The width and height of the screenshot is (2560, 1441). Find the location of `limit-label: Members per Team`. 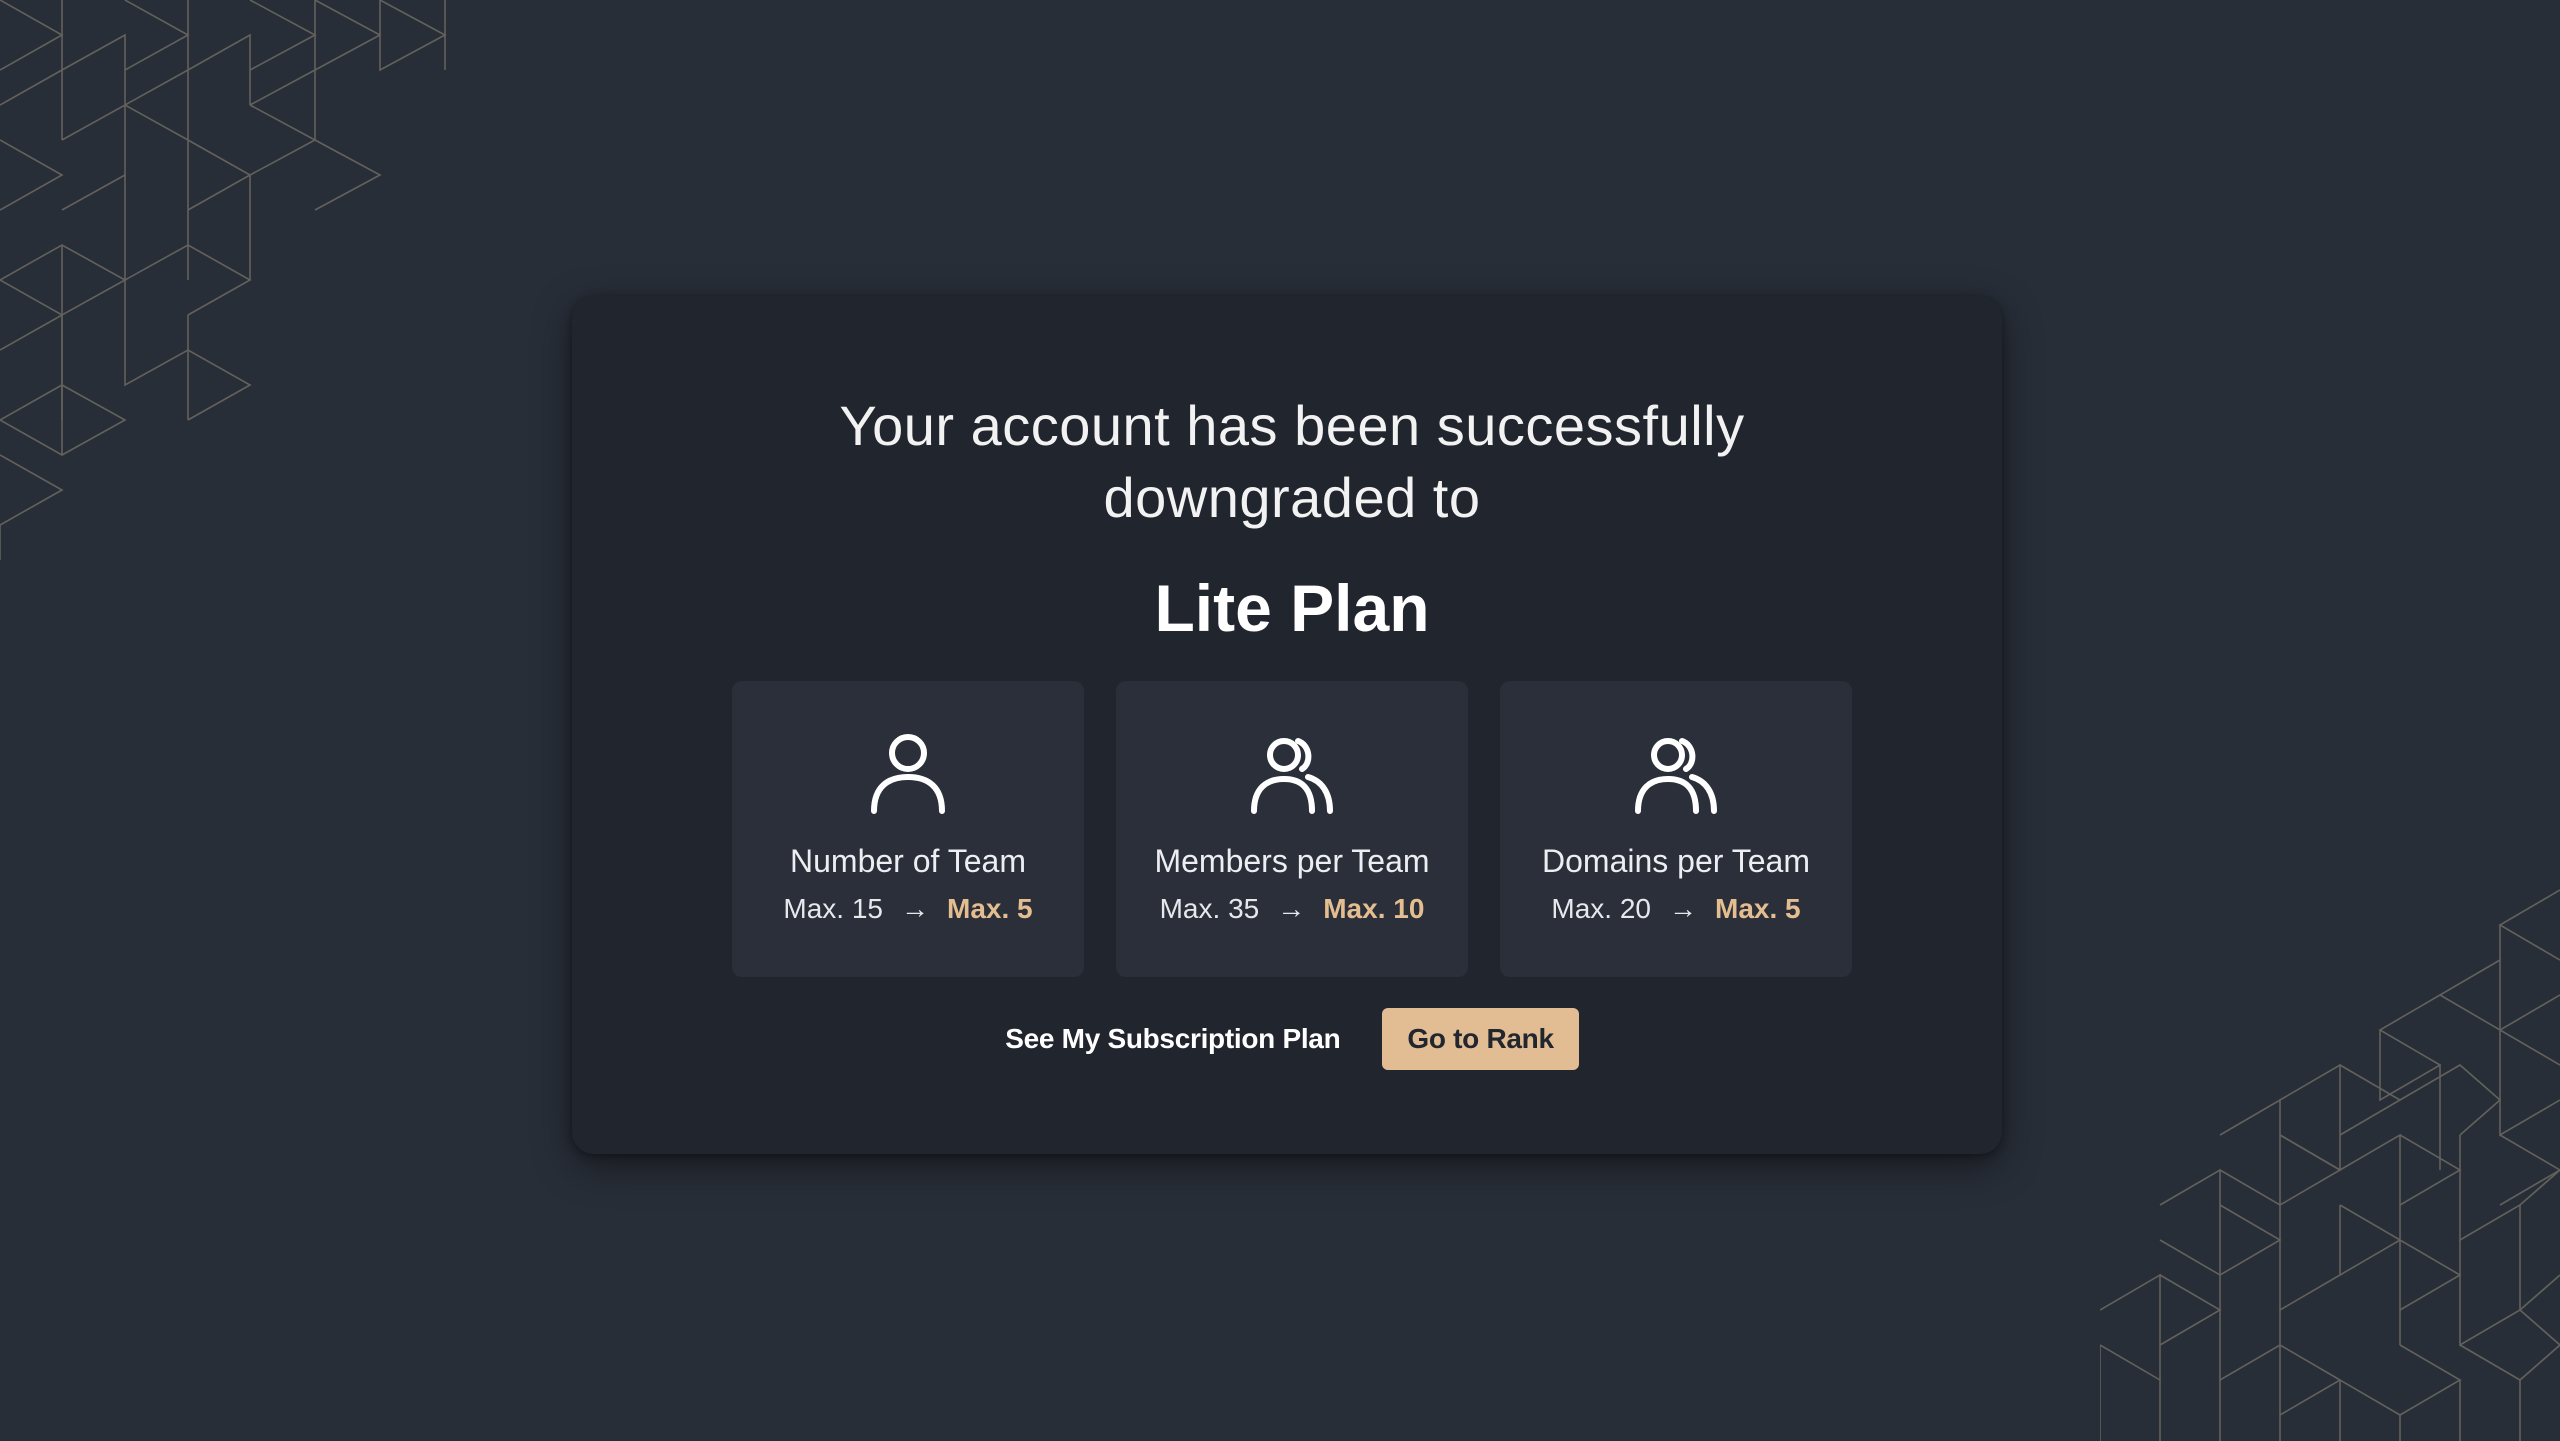

limit-label: Members per Team is located at coordinates (1292, 861).